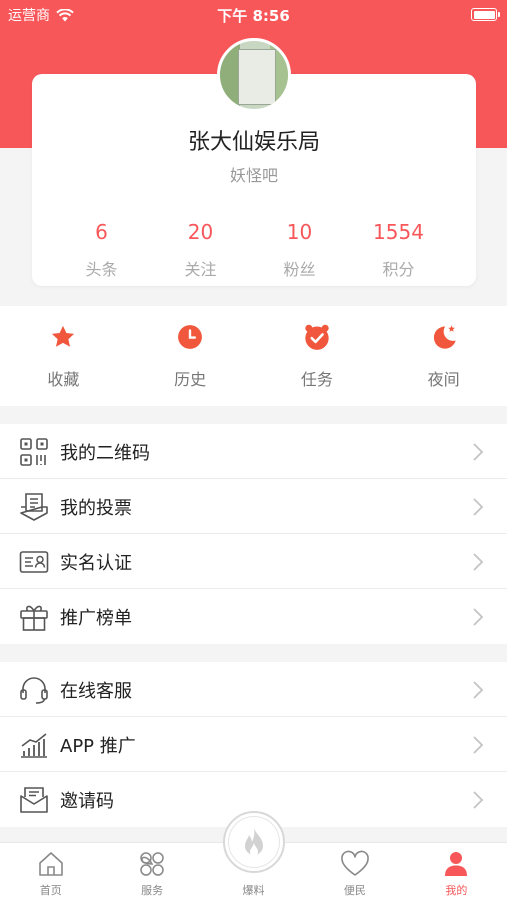  What do you see at coordinates (152, 890) in the screenshot?
I see `tab-label: 服务` at bounding box center [152, 890].